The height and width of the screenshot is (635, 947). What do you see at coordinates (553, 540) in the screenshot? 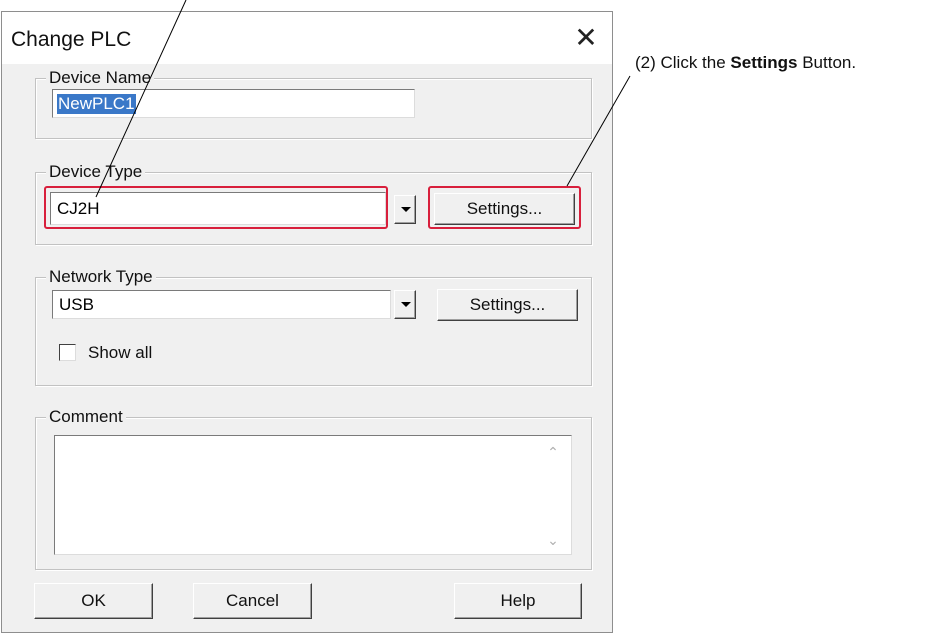
I see `scroll-down-icon: ⌄` at bounding box center [553, 540].